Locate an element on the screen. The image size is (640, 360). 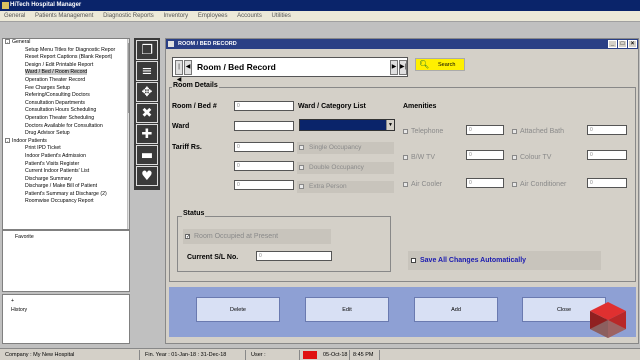
list-icon: ≡ is located at coordinates (147, 71).